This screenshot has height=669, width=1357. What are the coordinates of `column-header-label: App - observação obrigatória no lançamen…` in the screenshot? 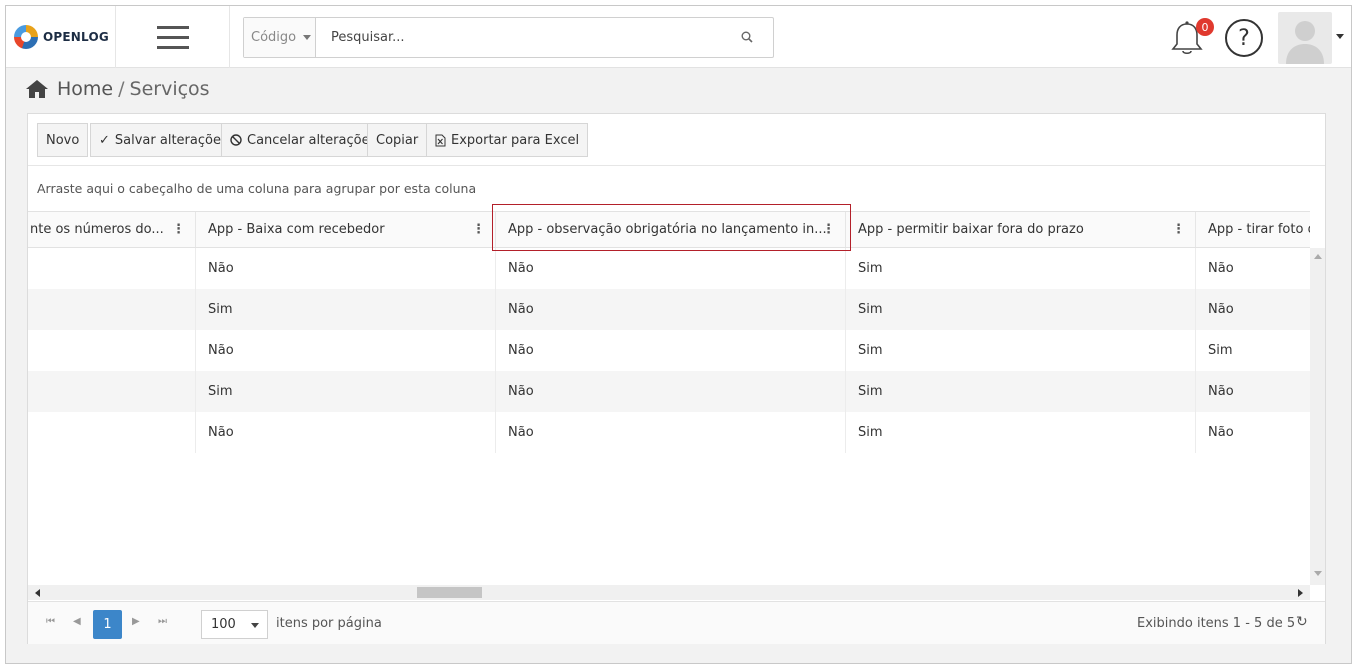 It's located at (667, 229).